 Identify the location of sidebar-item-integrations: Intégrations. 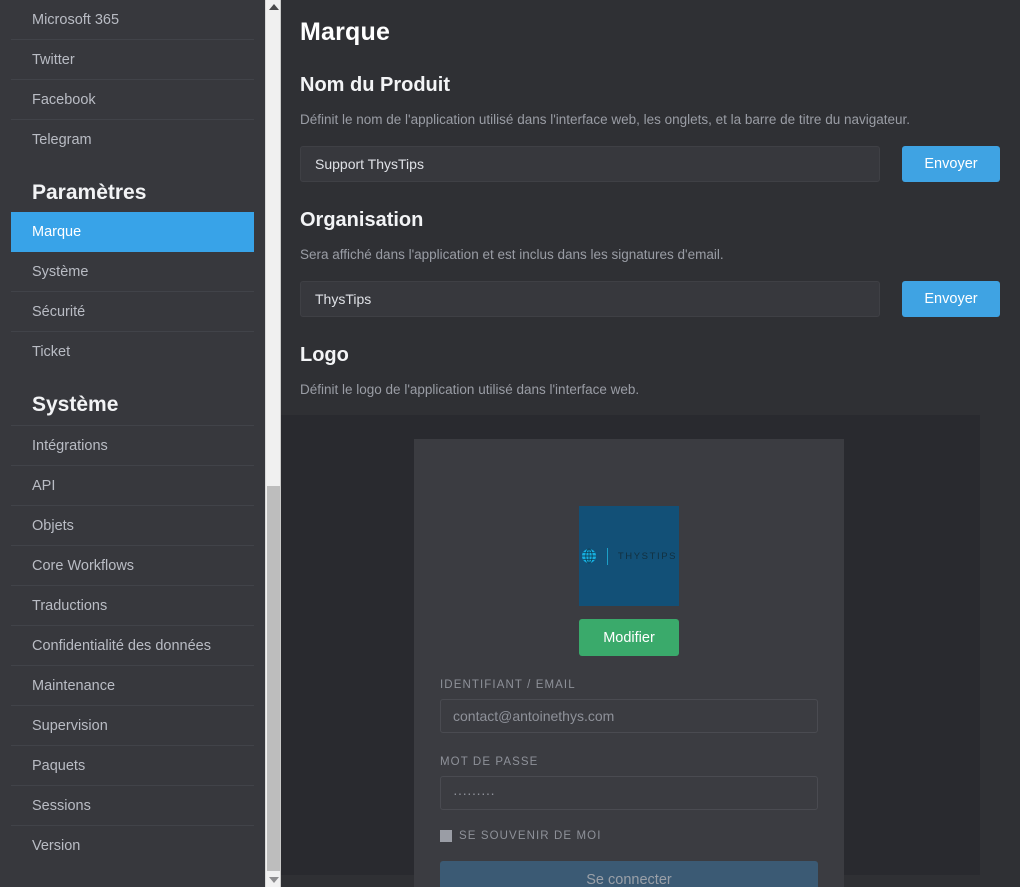
(132, 446).